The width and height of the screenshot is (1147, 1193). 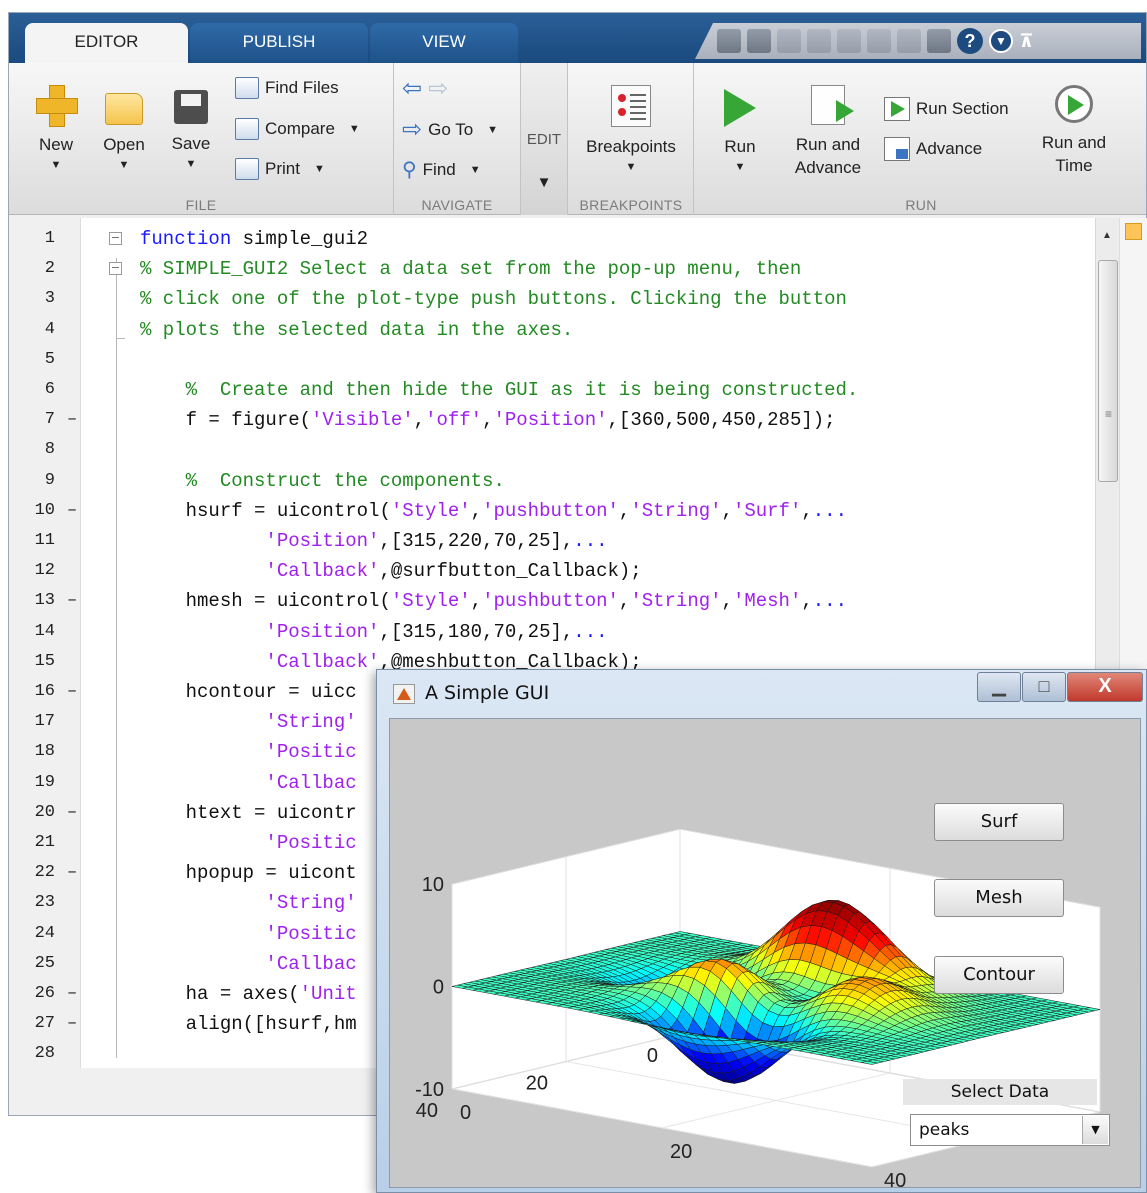 What do you see at coordinates (1010, 1130) in the screenshot?
I see `data-select-popup: peaks ▼` at bounding box center [1010, 1130].